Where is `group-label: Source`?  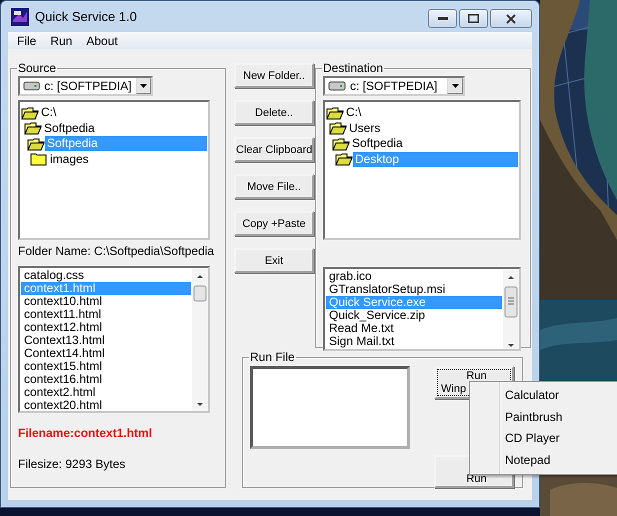
group-label: Source is located at coordinates (37, 68).